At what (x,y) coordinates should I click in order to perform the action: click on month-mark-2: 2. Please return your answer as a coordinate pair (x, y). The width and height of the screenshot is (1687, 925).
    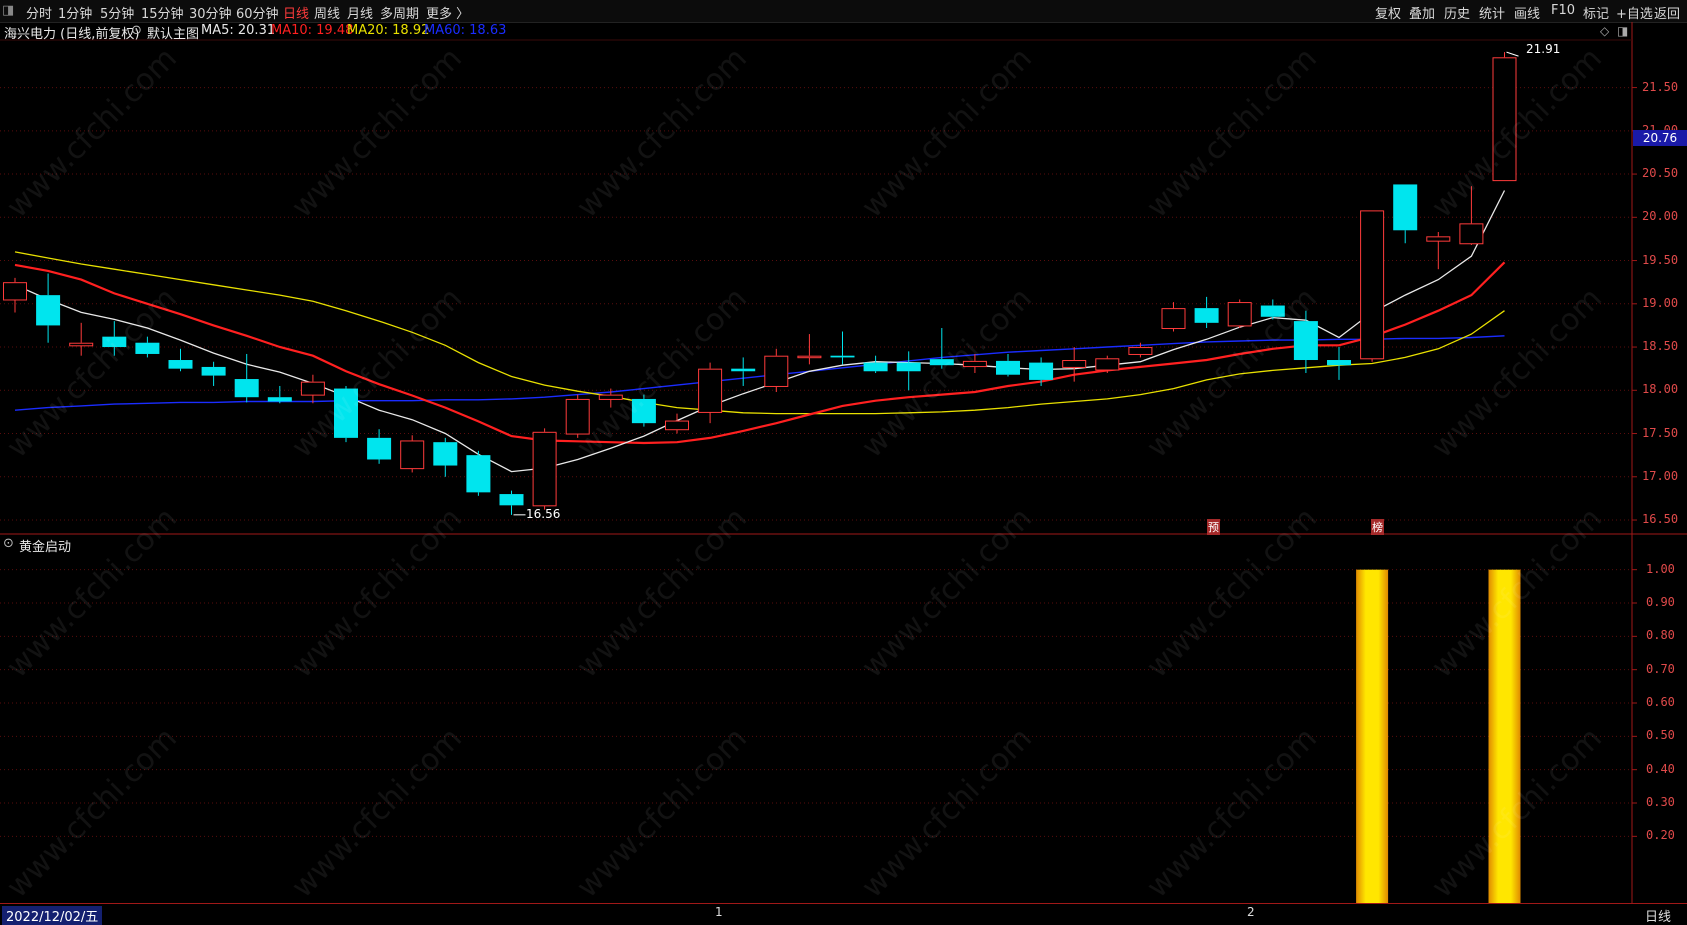
    Looking at the image, I should click on (1251, 912).